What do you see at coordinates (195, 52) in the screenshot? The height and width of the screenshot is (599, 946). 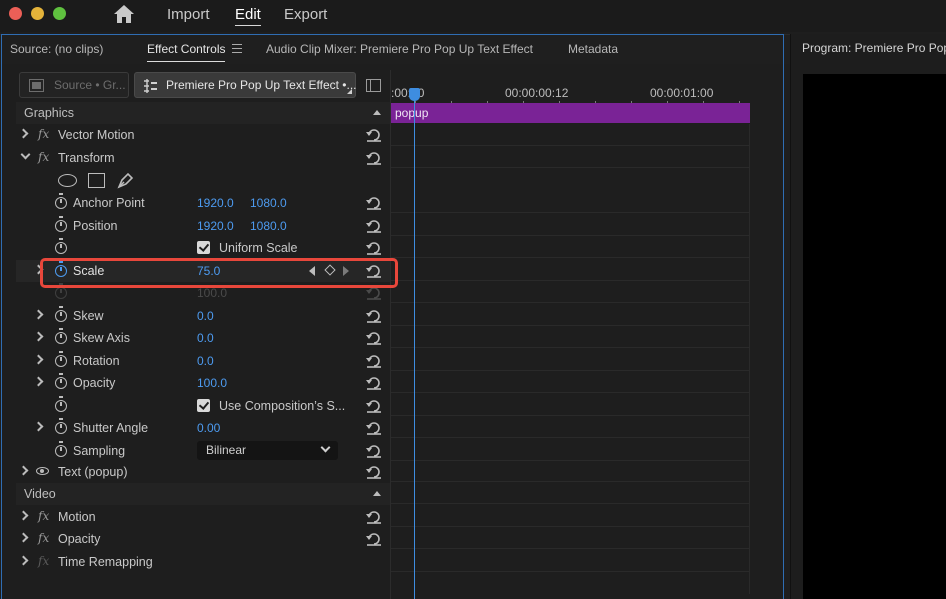 I see `tab-effect-controls: Effect Controls` at bounding box center [195, 52].